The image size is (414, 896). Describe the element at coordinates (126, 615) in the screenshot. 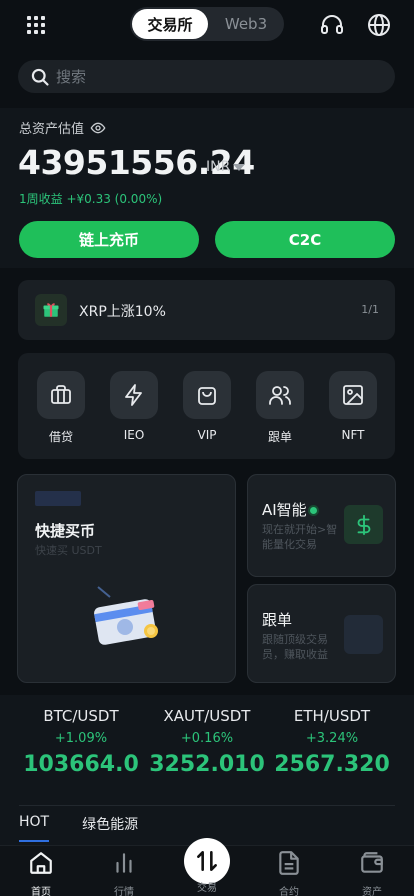

I see `card-illustration-icon` at that location.